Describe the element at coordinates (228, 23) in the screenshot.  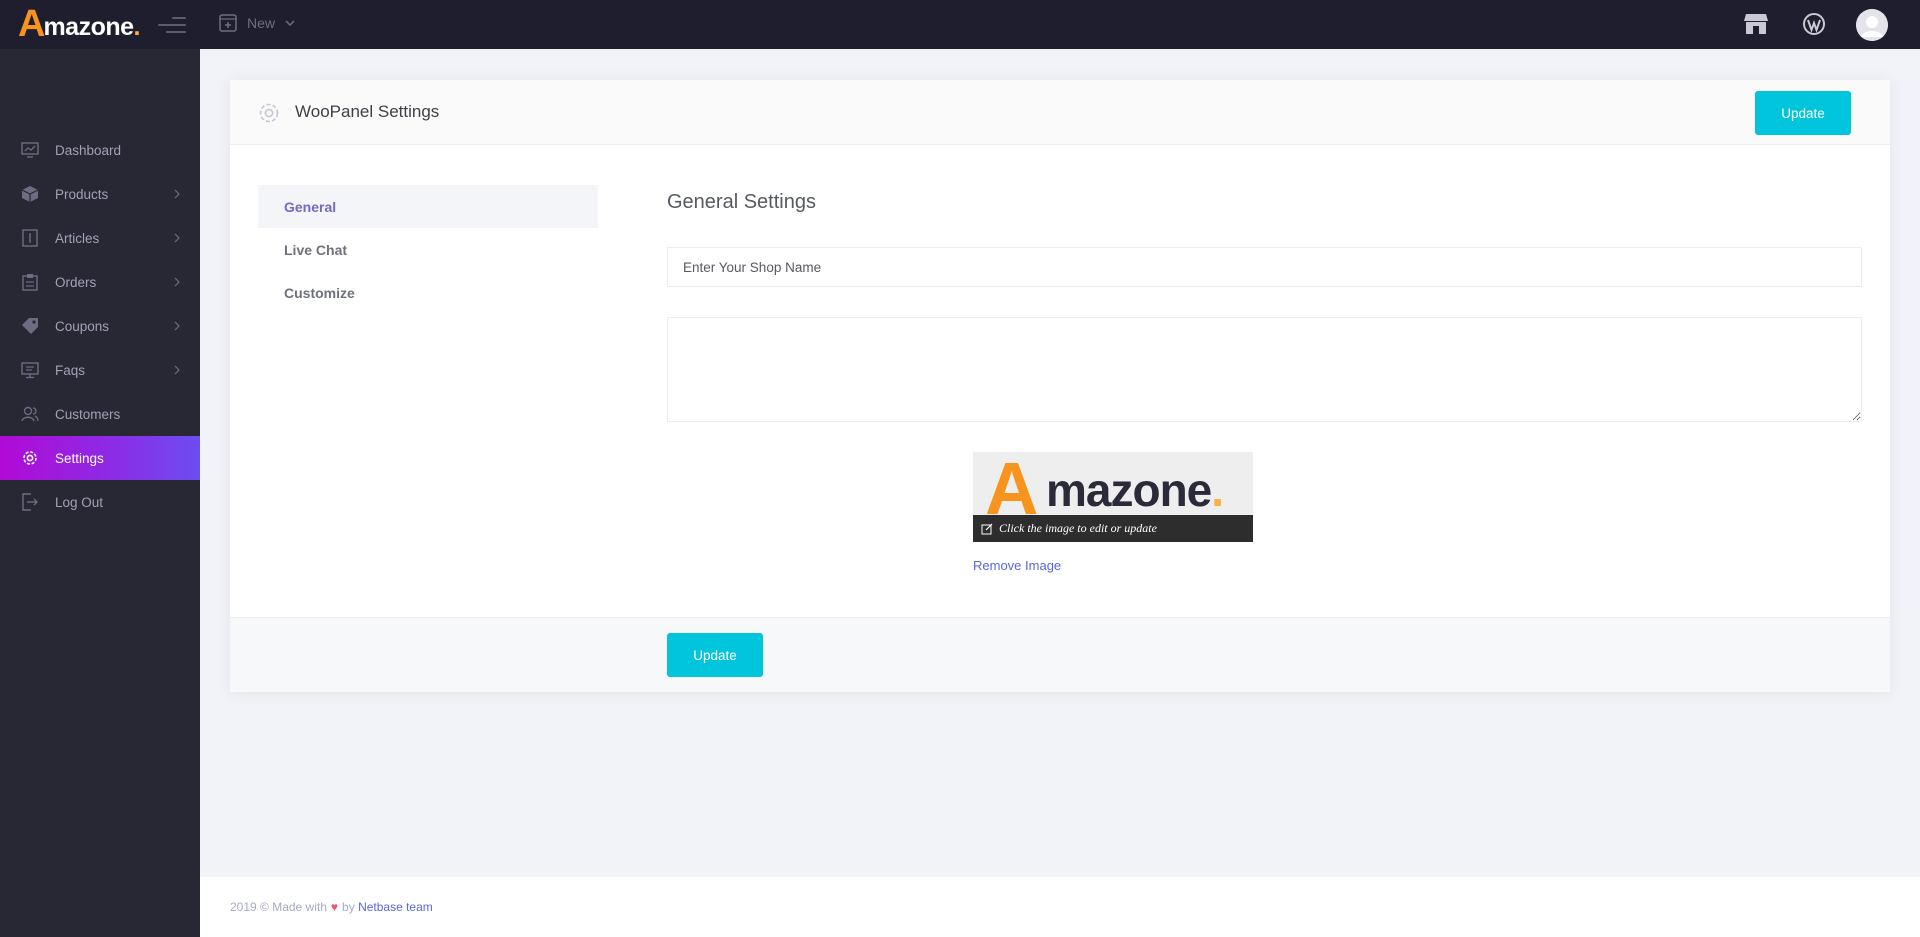
I see `add-square-icon` at that location.